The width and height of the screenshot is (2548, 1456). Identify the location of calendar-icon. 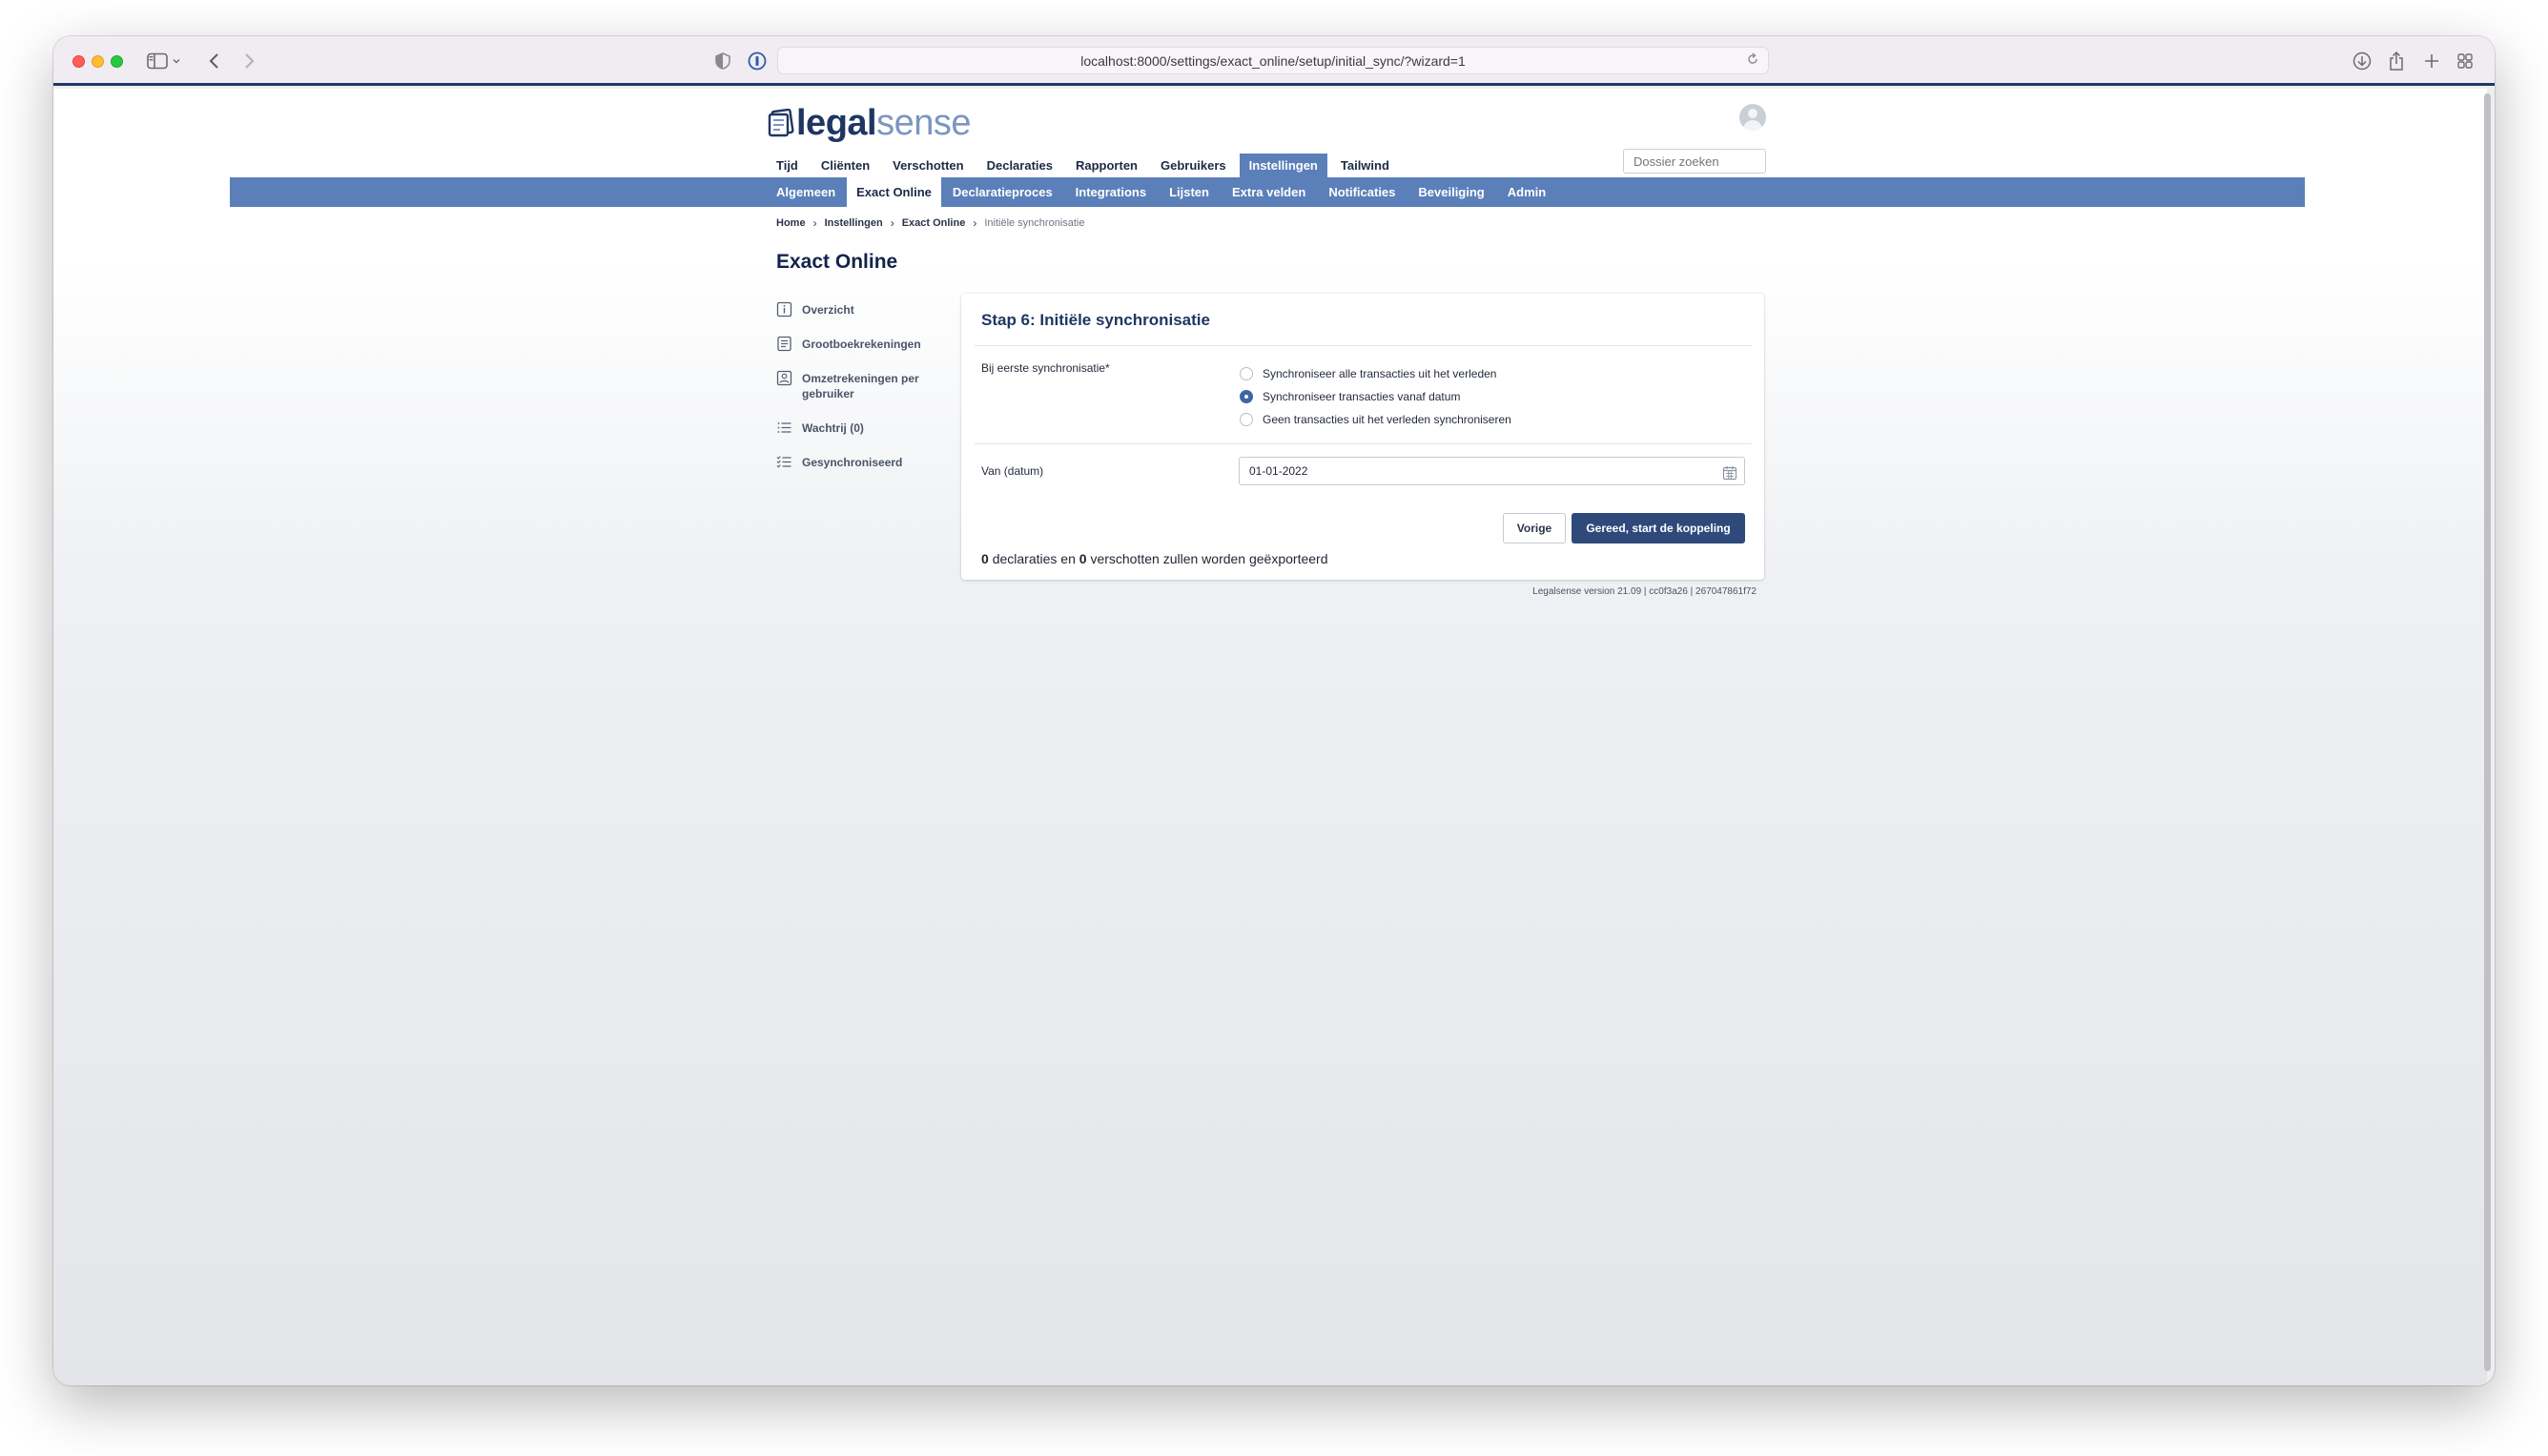
(1729, 472).